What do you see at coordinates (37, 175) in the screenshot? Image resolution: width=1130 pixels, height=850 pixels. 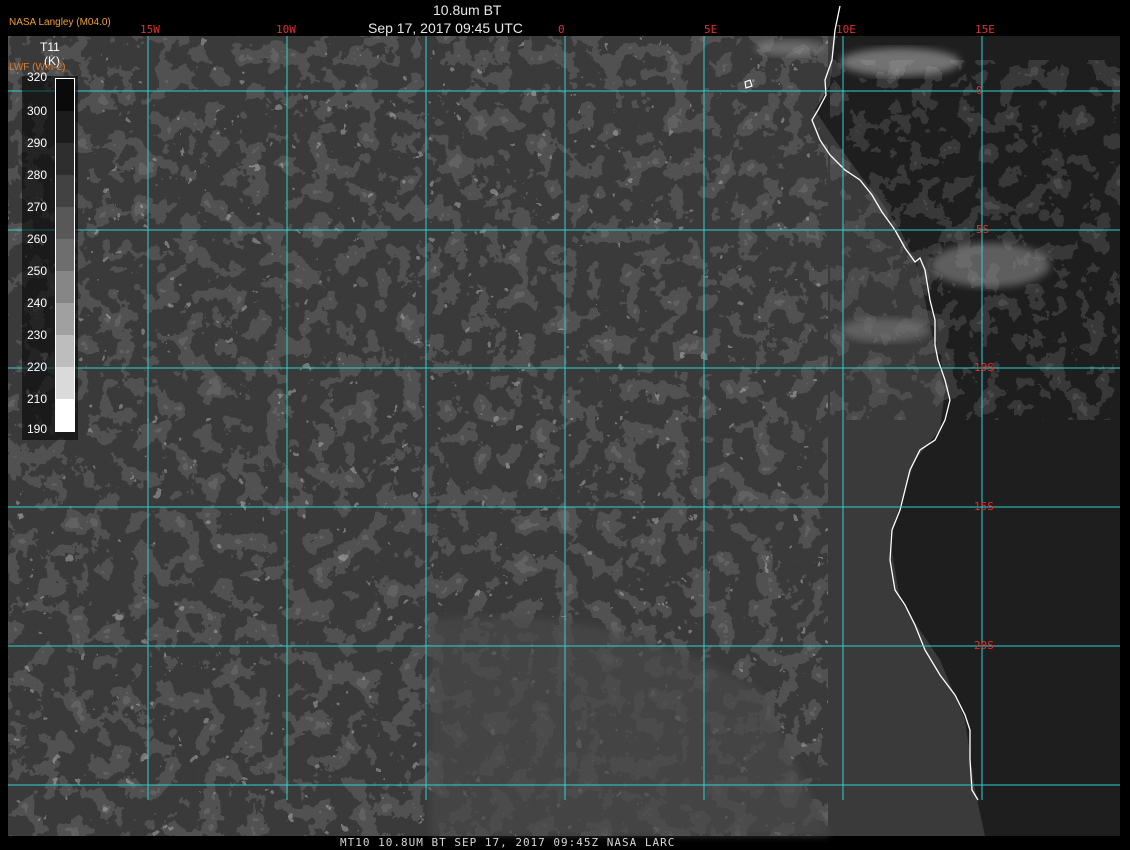 I see `colorbar-tick: 280` at bounding box center [37, 175].